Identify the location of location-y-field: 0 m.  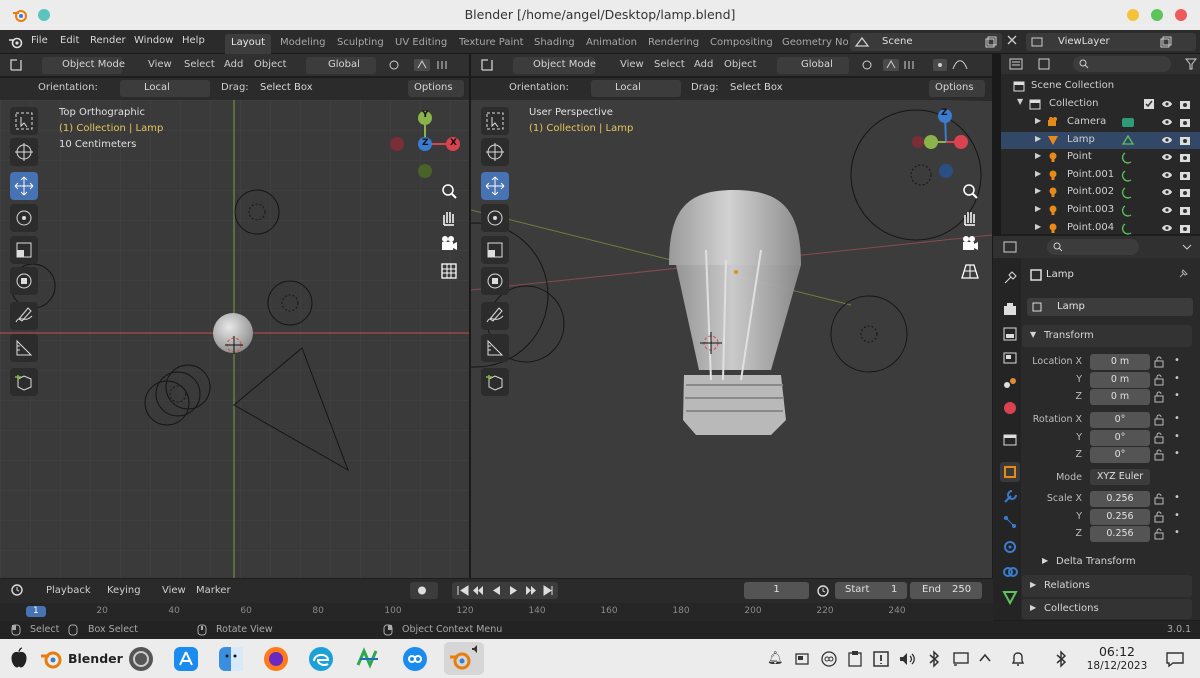
(1120, 379).